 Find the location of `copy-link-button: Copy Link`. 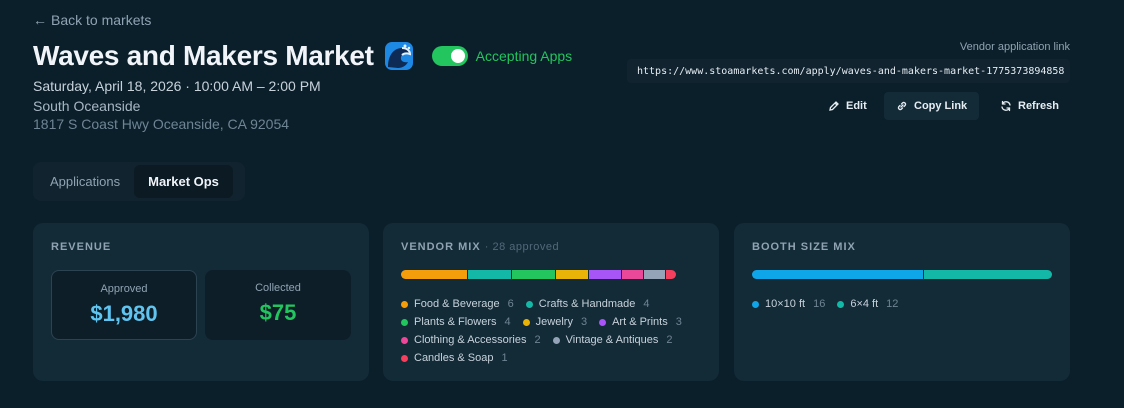

copy-link-button: Copy Link is located at coordinates (932, 106).